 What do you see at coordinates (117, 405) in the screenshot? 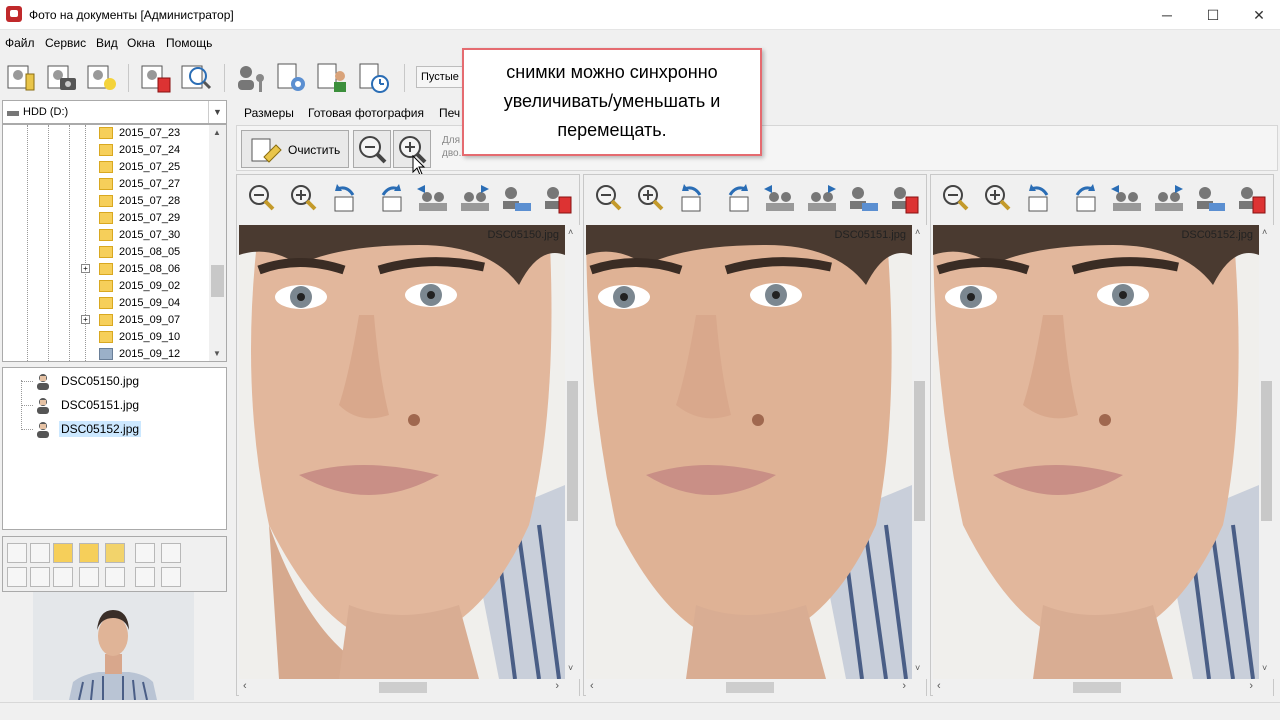
I see `file-item: DSC05151.jpg` at bounding box center [117, 405].